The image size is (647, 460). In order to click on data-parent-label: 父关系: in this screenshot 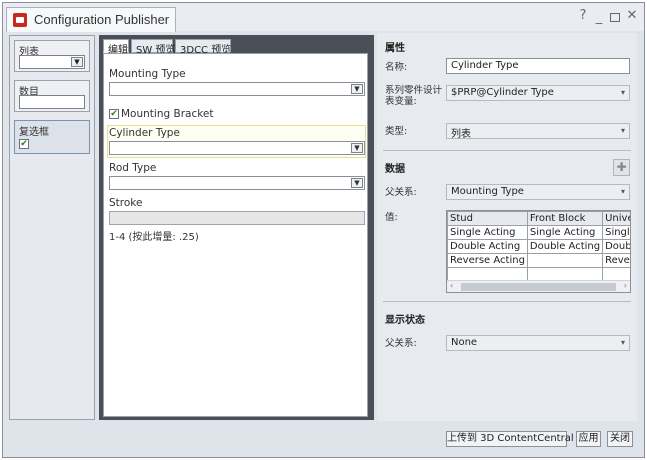, I will do `click(401, 192)`.